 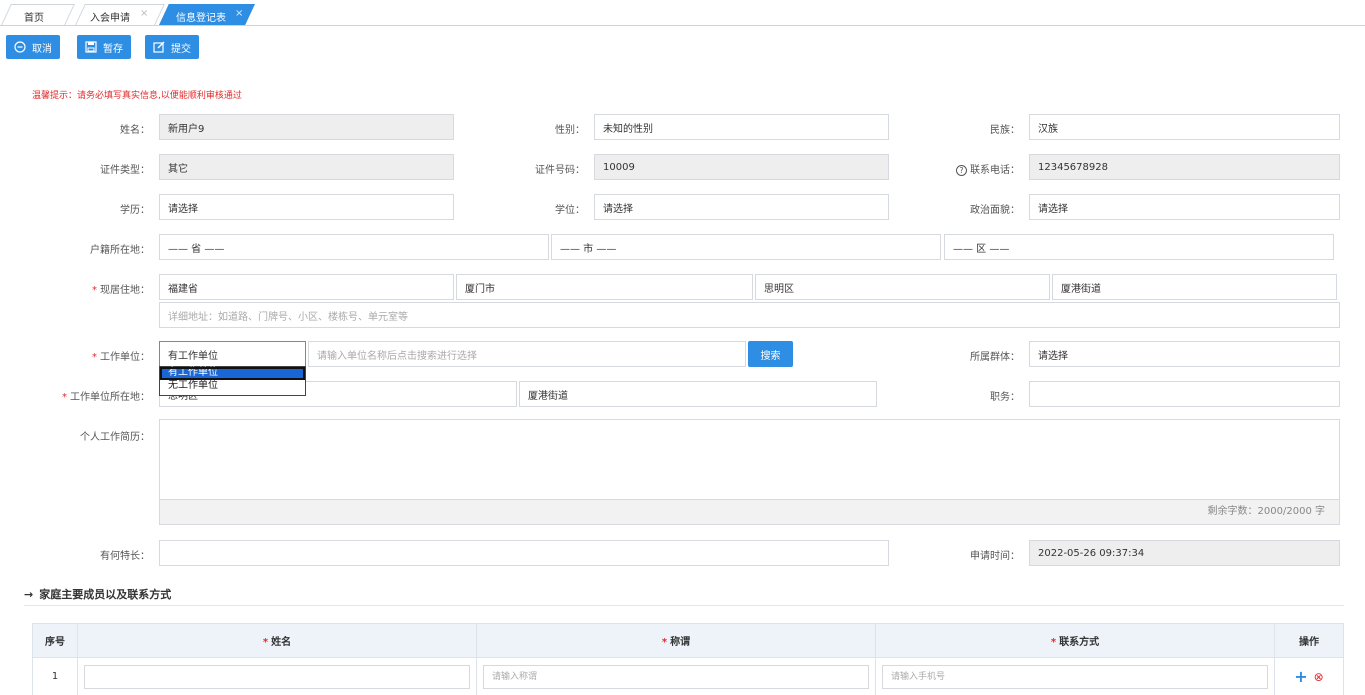 What do you see at coordinates (110, 16) in the screenshot?
I see `tab-membership-label: 入会申请` at bounding box center [110, 16].